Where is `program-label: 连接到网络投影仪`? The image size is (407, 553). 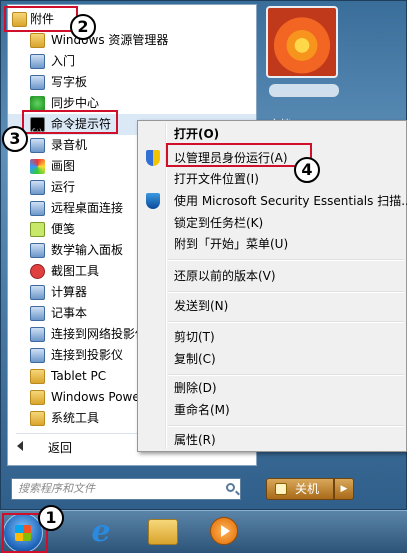
program-label: 连接到网络投影仪 is located at coordinates (99, 334).